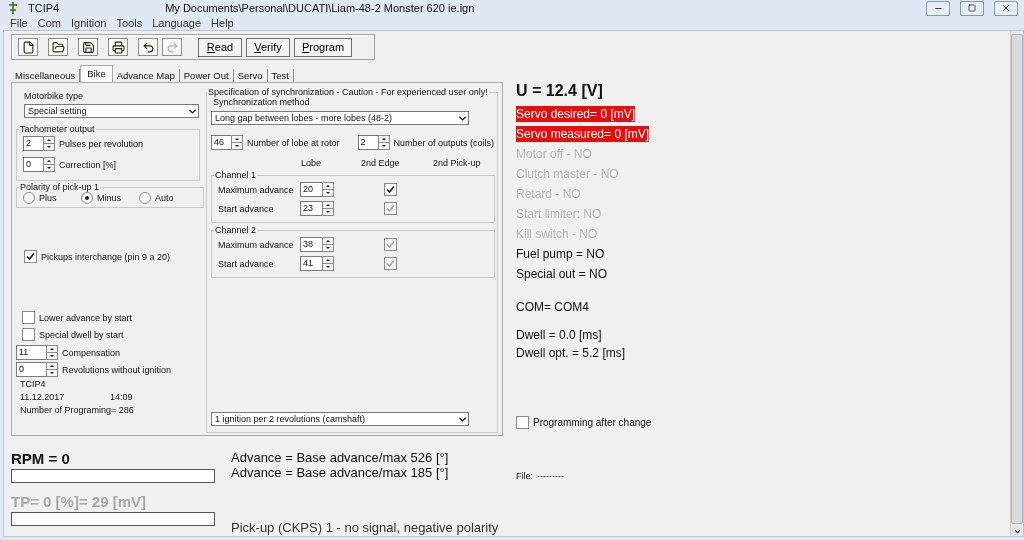  What do you see at coordinates (222, 23) in the screenshot?
I see `menu-item: Help` at bounding box center [222, 23].